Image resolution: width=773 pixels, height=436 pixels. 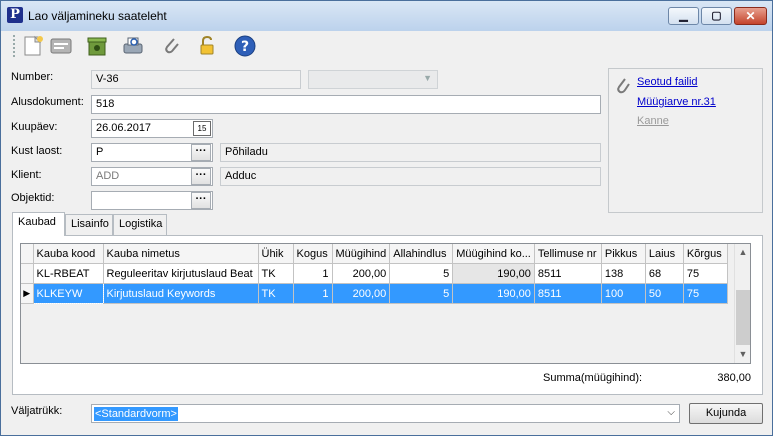 I want to click on print-preview-icon, so click(x=133, y=46).